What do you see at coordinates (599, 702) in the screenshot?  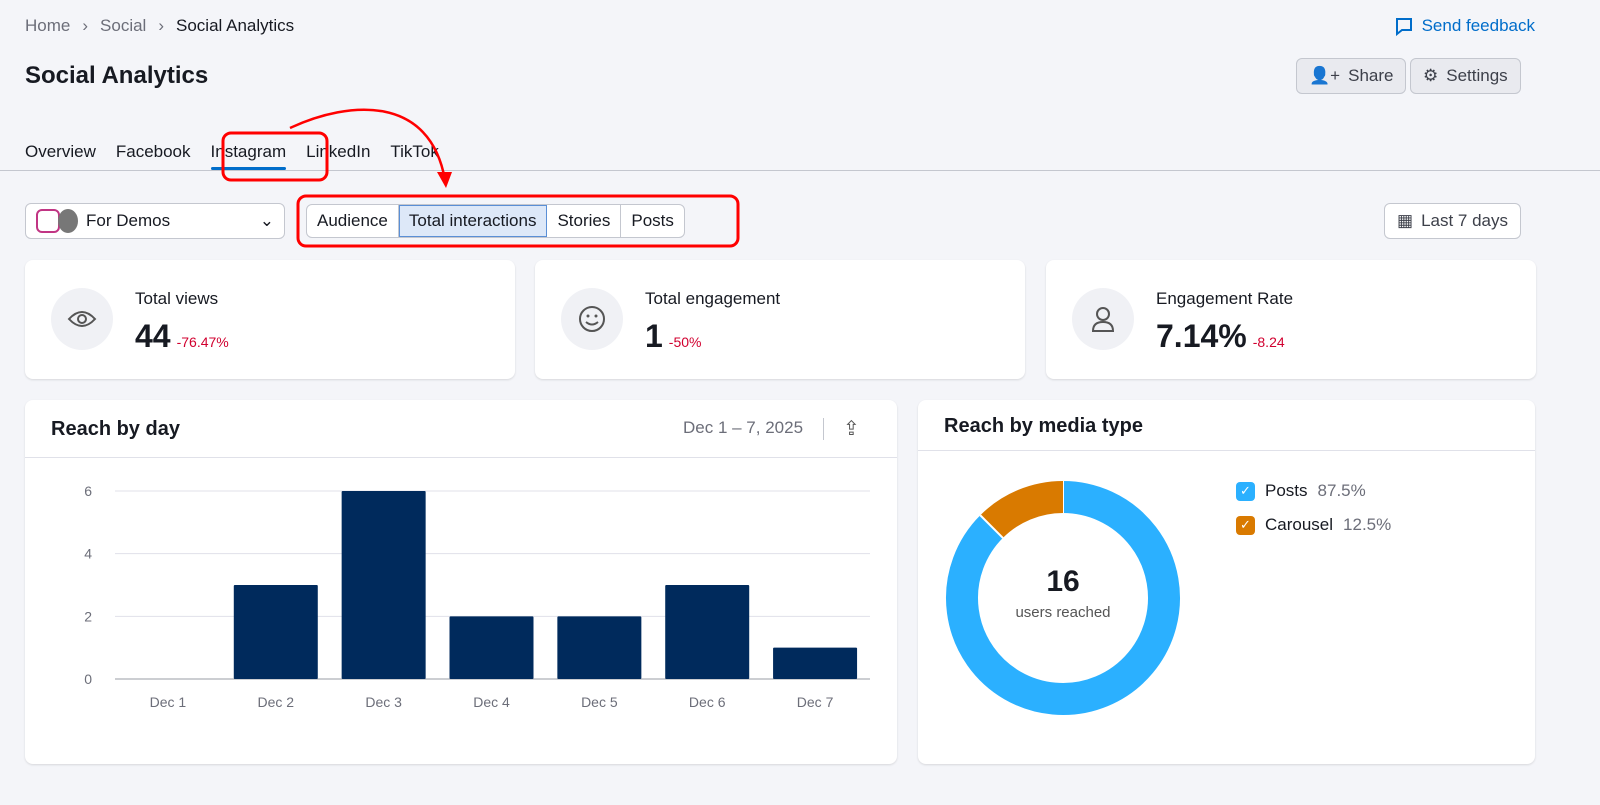 I see `x-tick-label: Dec 5` at bounding box center [599, 702].